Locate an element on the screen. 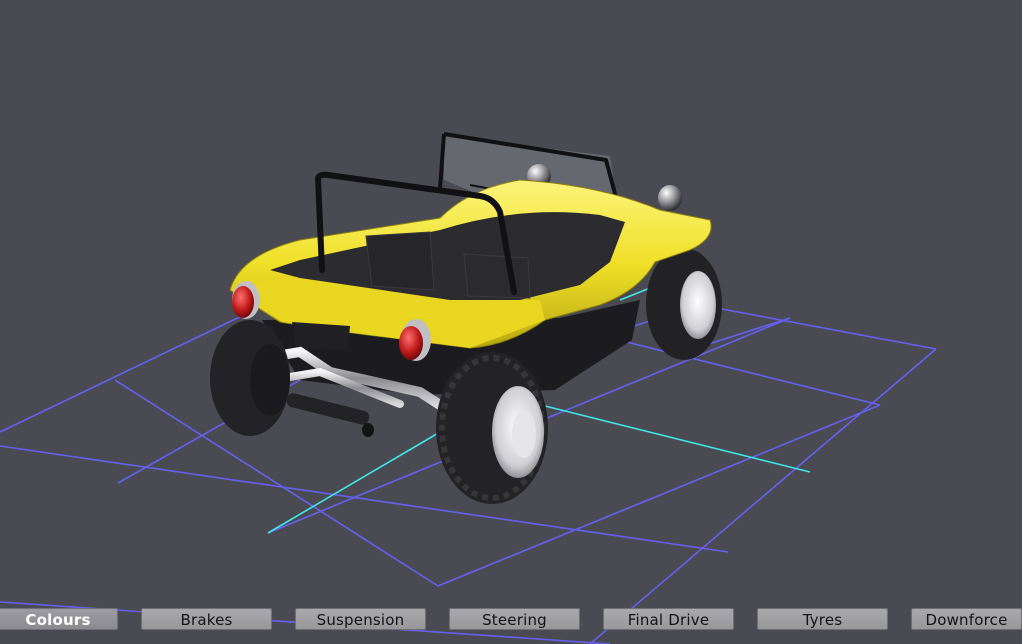 The height and width of the screenshot is (644, 1022). tab-brakes: Brakes is located at coordinates (206, 619).